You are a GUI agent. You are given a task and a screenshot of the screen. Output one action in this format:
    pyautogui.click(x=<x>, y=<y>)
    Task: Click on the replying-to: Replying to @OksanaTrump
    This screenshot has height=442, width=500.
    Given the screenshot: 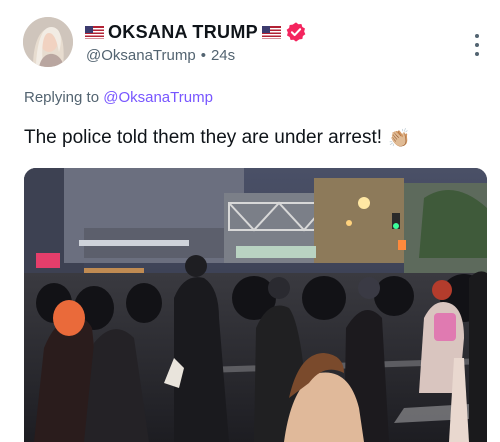 What is the action you would take?
    pyautogui.click(x=118, y=97)
    